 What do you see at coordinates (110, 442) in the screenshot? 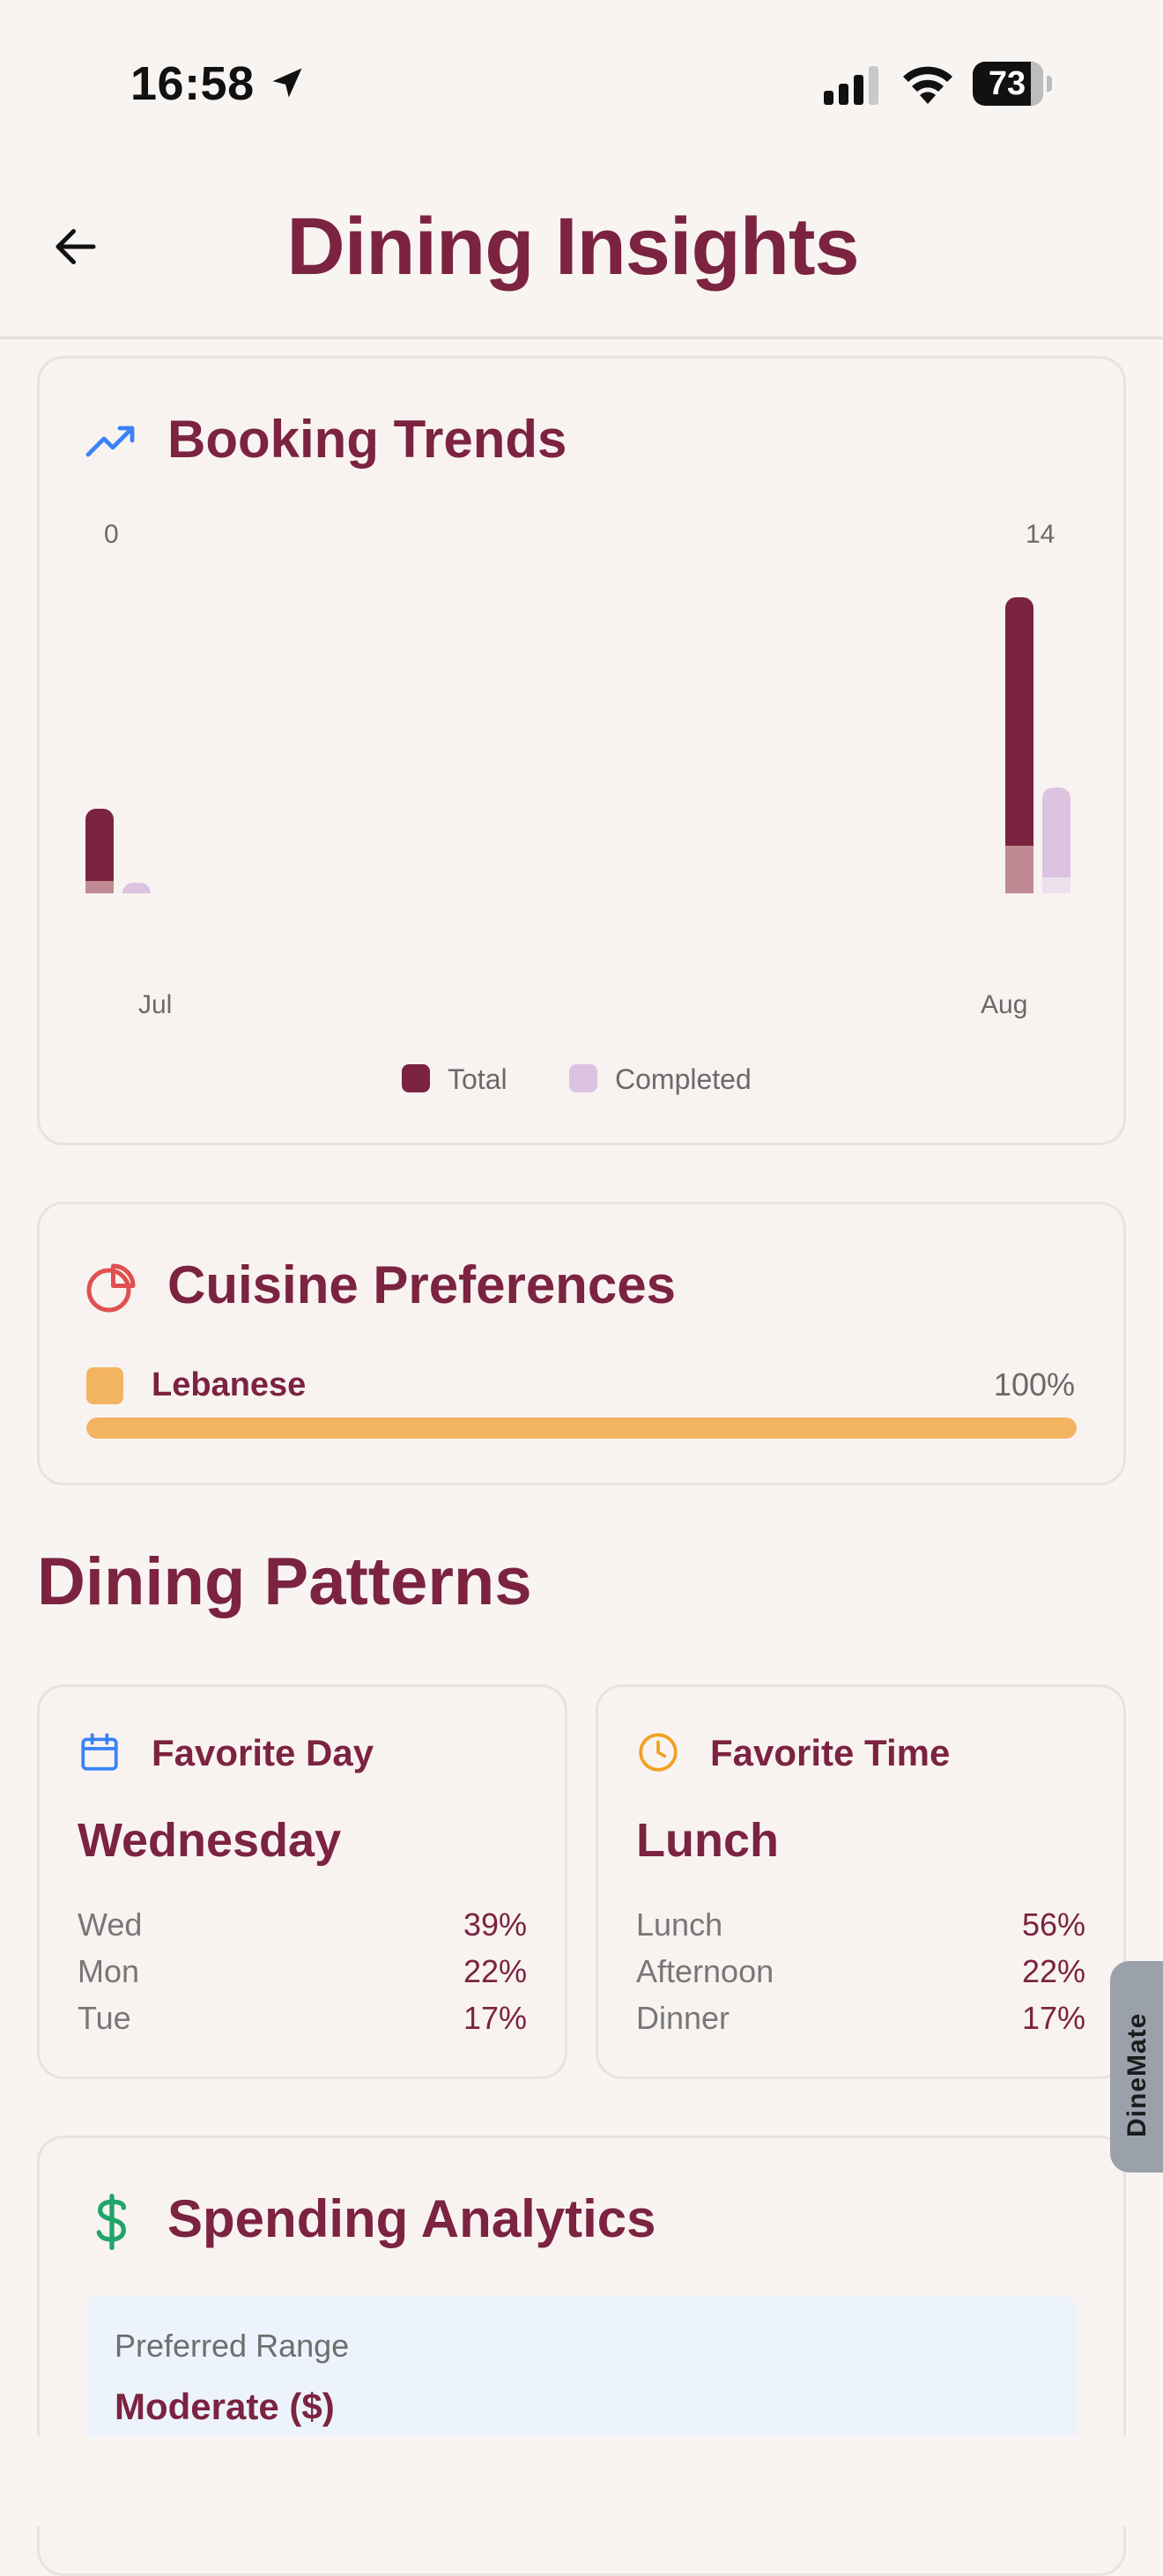
I see `trending-up-icon` at bounding box center [110, 442].